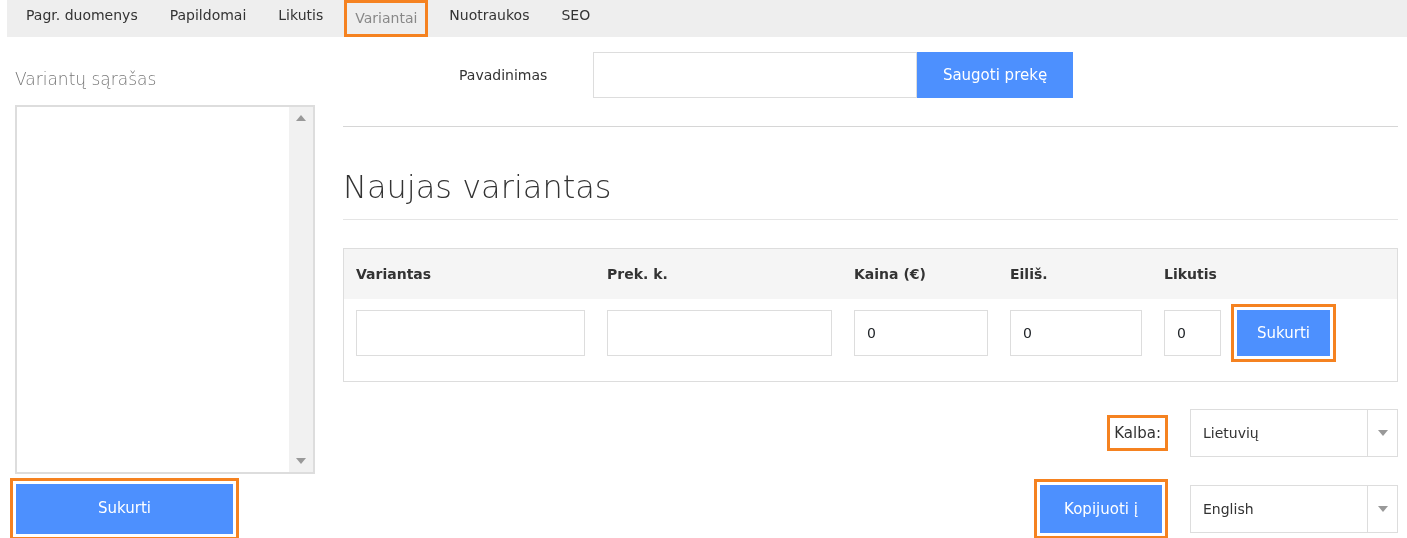  I want to click on column-header: Likutis, so click(1191, 274).